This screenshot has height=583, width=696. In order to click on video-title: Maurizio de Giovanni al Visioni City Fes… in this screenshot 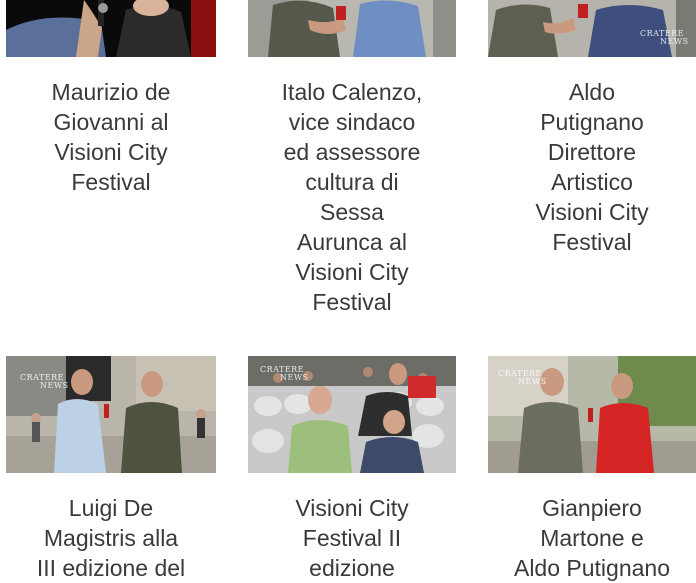, I will do `click(111, 137)`.